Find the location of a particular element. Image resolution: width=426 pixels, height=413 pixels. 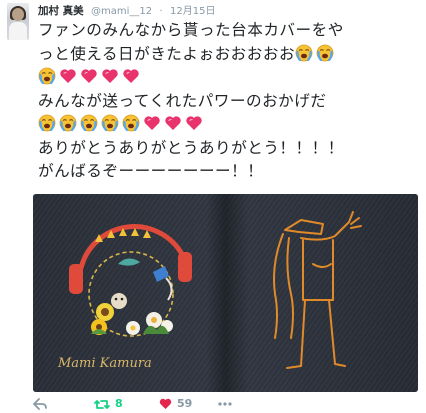

tweet-text-line: みんなが送ってくれたパワーのおかげだ is located at coordinates (230, 102).